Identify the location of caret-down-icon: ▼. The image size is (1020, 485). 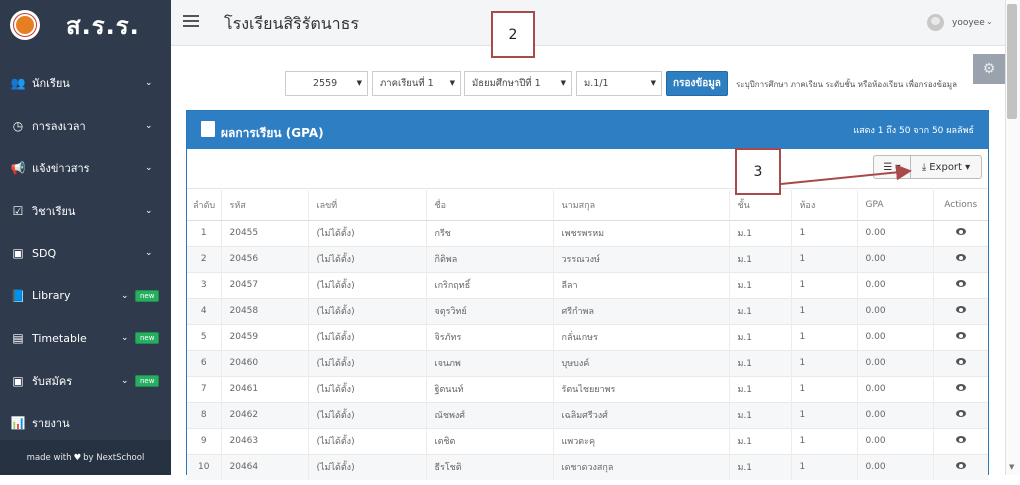
(452, 83).